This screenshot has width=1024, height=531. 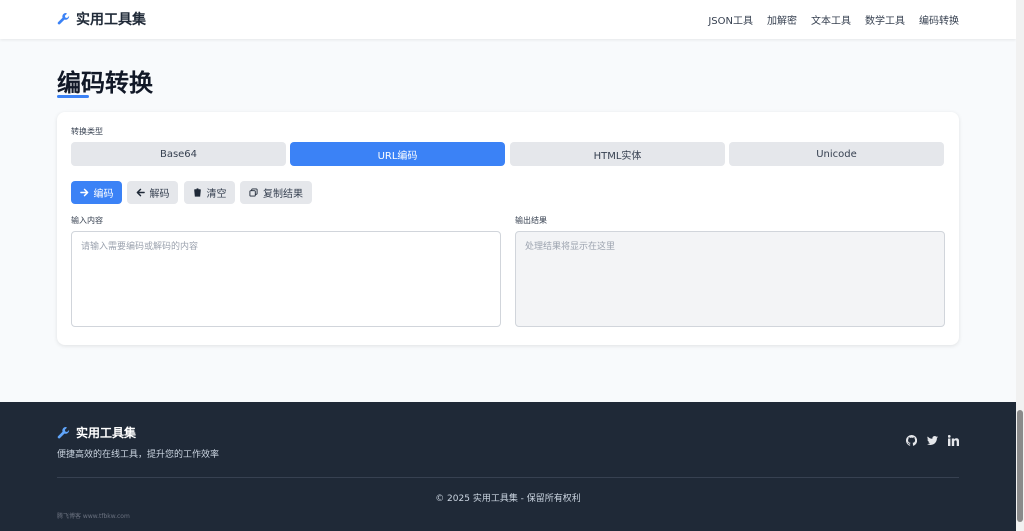 What do you see at coordinates (253, 192) in the screenshot?
I see `copy-icon` at bounding box center [253, 192].